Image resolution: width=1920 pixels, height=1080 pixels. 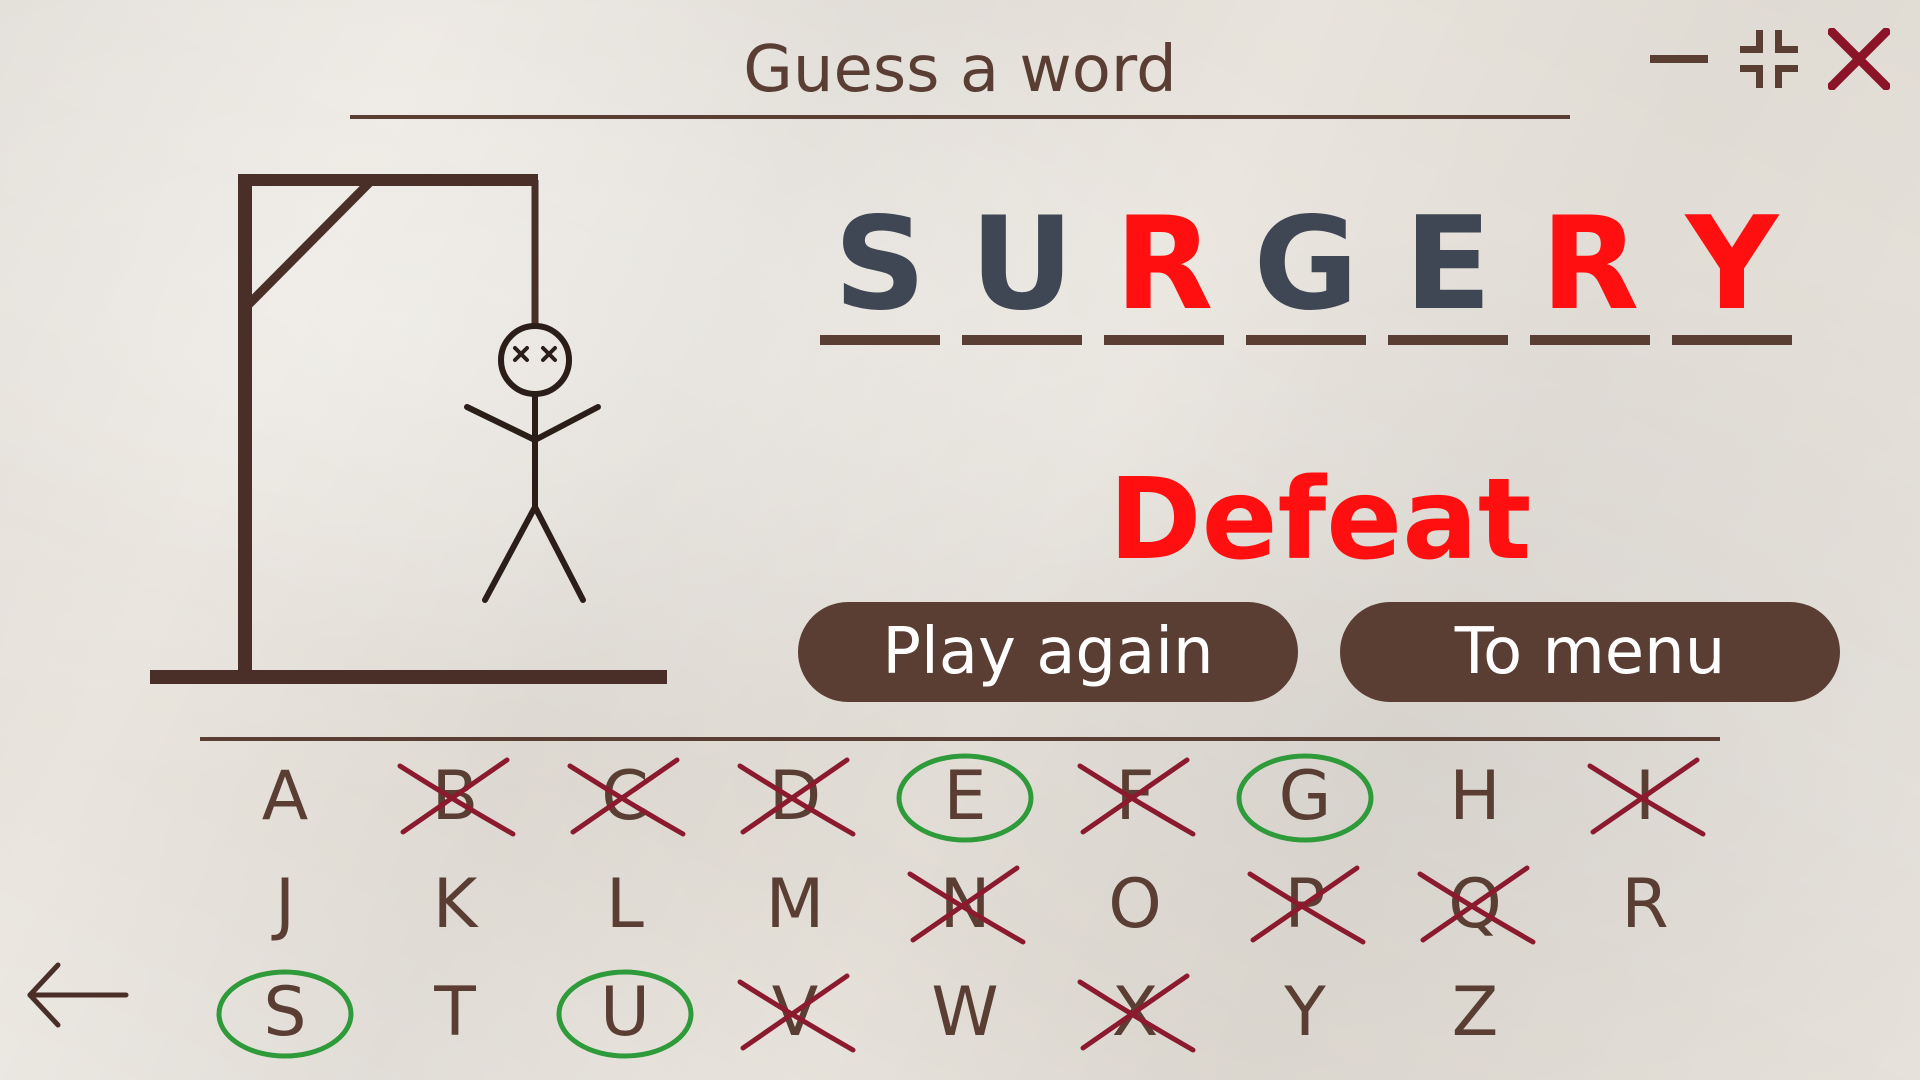 I want to click on letter-key-label: U, so click(x=625, y=1012).